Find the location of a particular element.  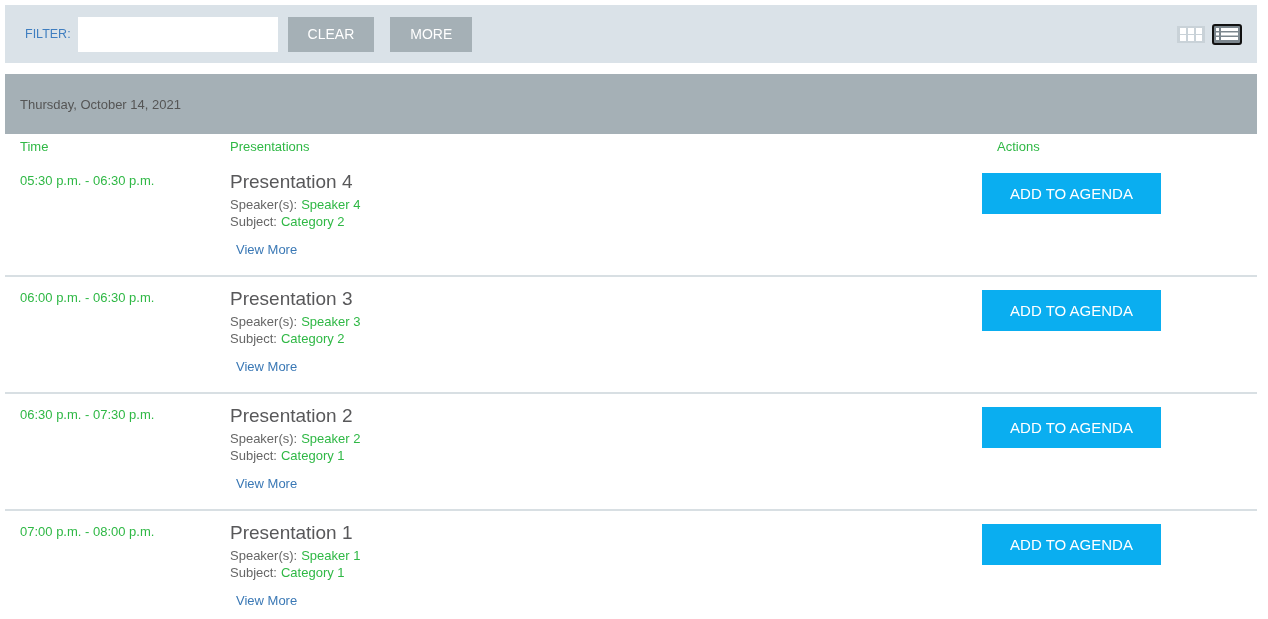

grid-view-toggle is located at coordinates (1191, 34).